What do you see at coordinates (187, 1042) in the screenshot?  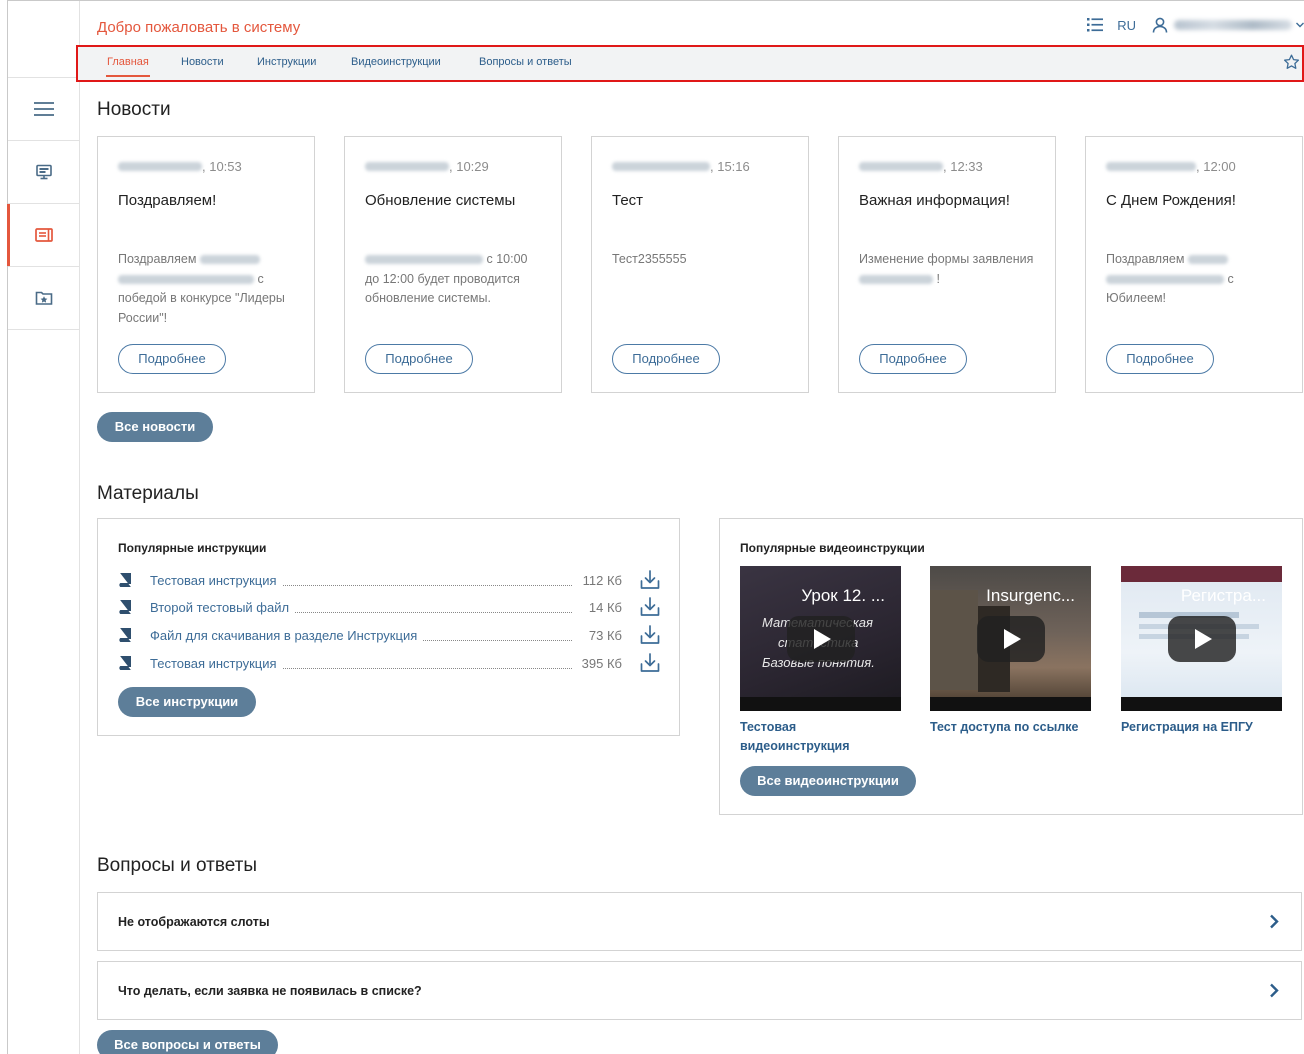 I see `all-faq-button: Все вопросы и ответы` at bounding box center [187, 1042].